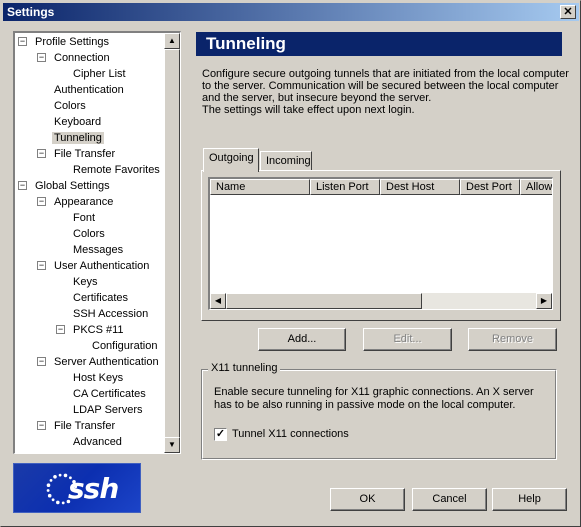 This screenshot has width=581, height=527. I want to click on tunnel-x11-checkbox: ✓, so click(220, 434).